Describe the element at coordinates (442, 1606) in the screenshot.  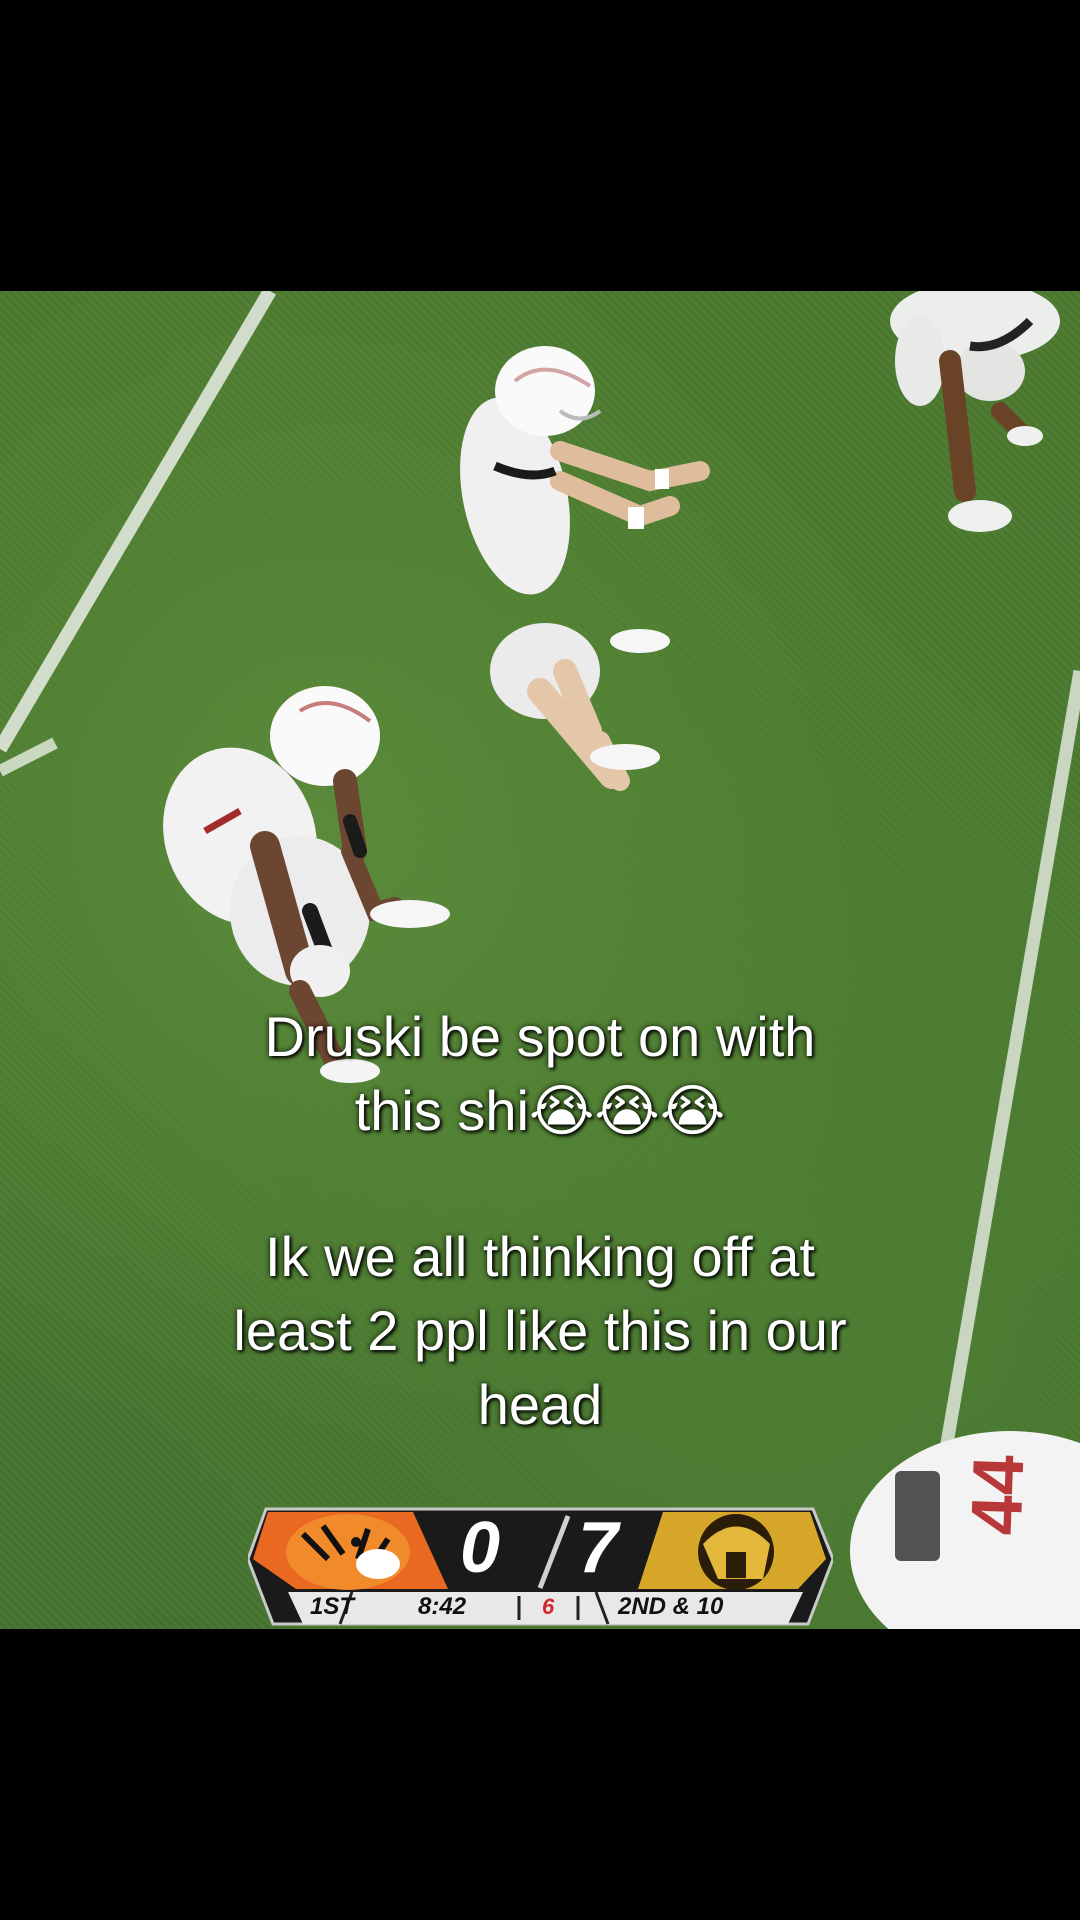
I see `game-clock: 8:42` at that location.